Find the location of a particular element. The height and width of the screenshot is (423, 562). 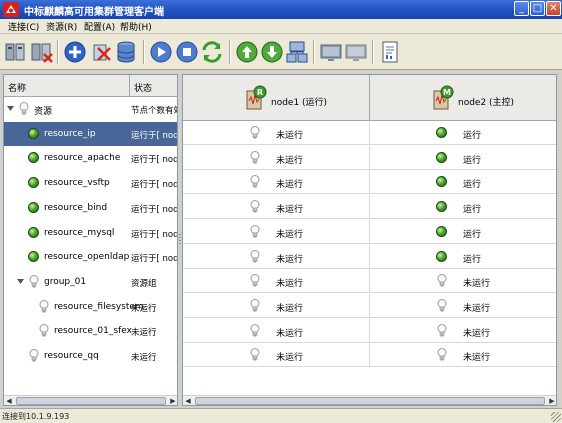

monitor-icon is located at coordinates (331, 52).